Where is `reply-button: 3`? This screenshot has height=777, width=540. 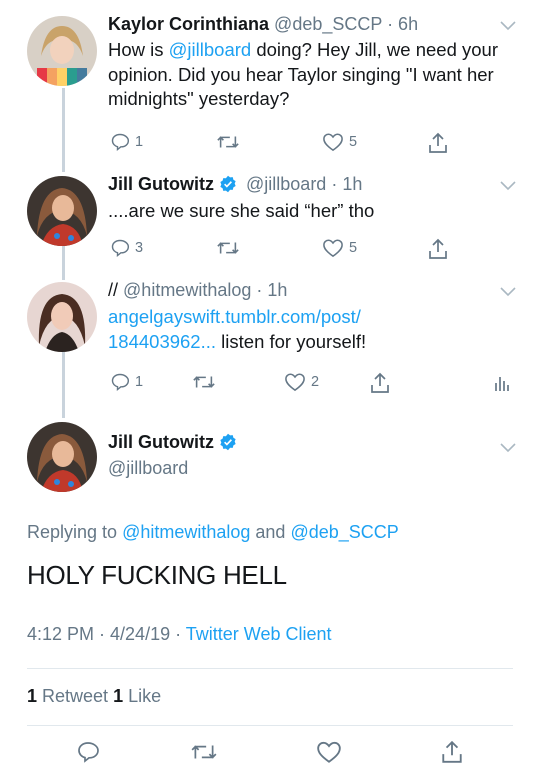
reply-button: 3 is located at coordinates (126, 248).